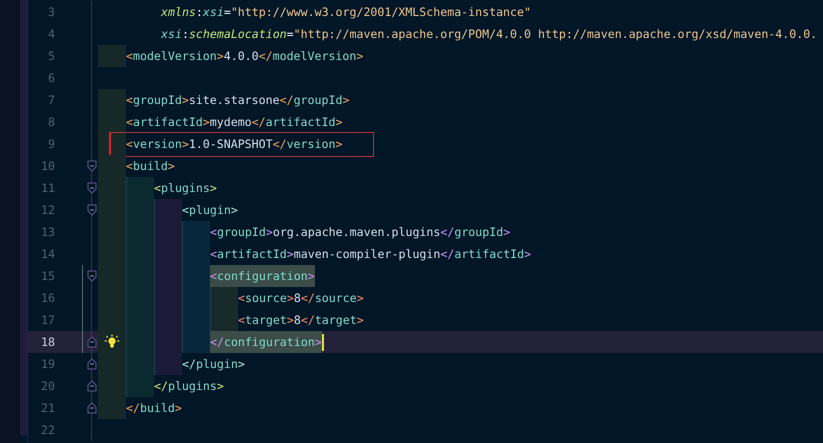 This screenshot has height=443, width=823. Describe the element at coordinates (234, 122) in the screenshot. I see `code-line: <artifactId>mydemo</artifactId>` at that location.